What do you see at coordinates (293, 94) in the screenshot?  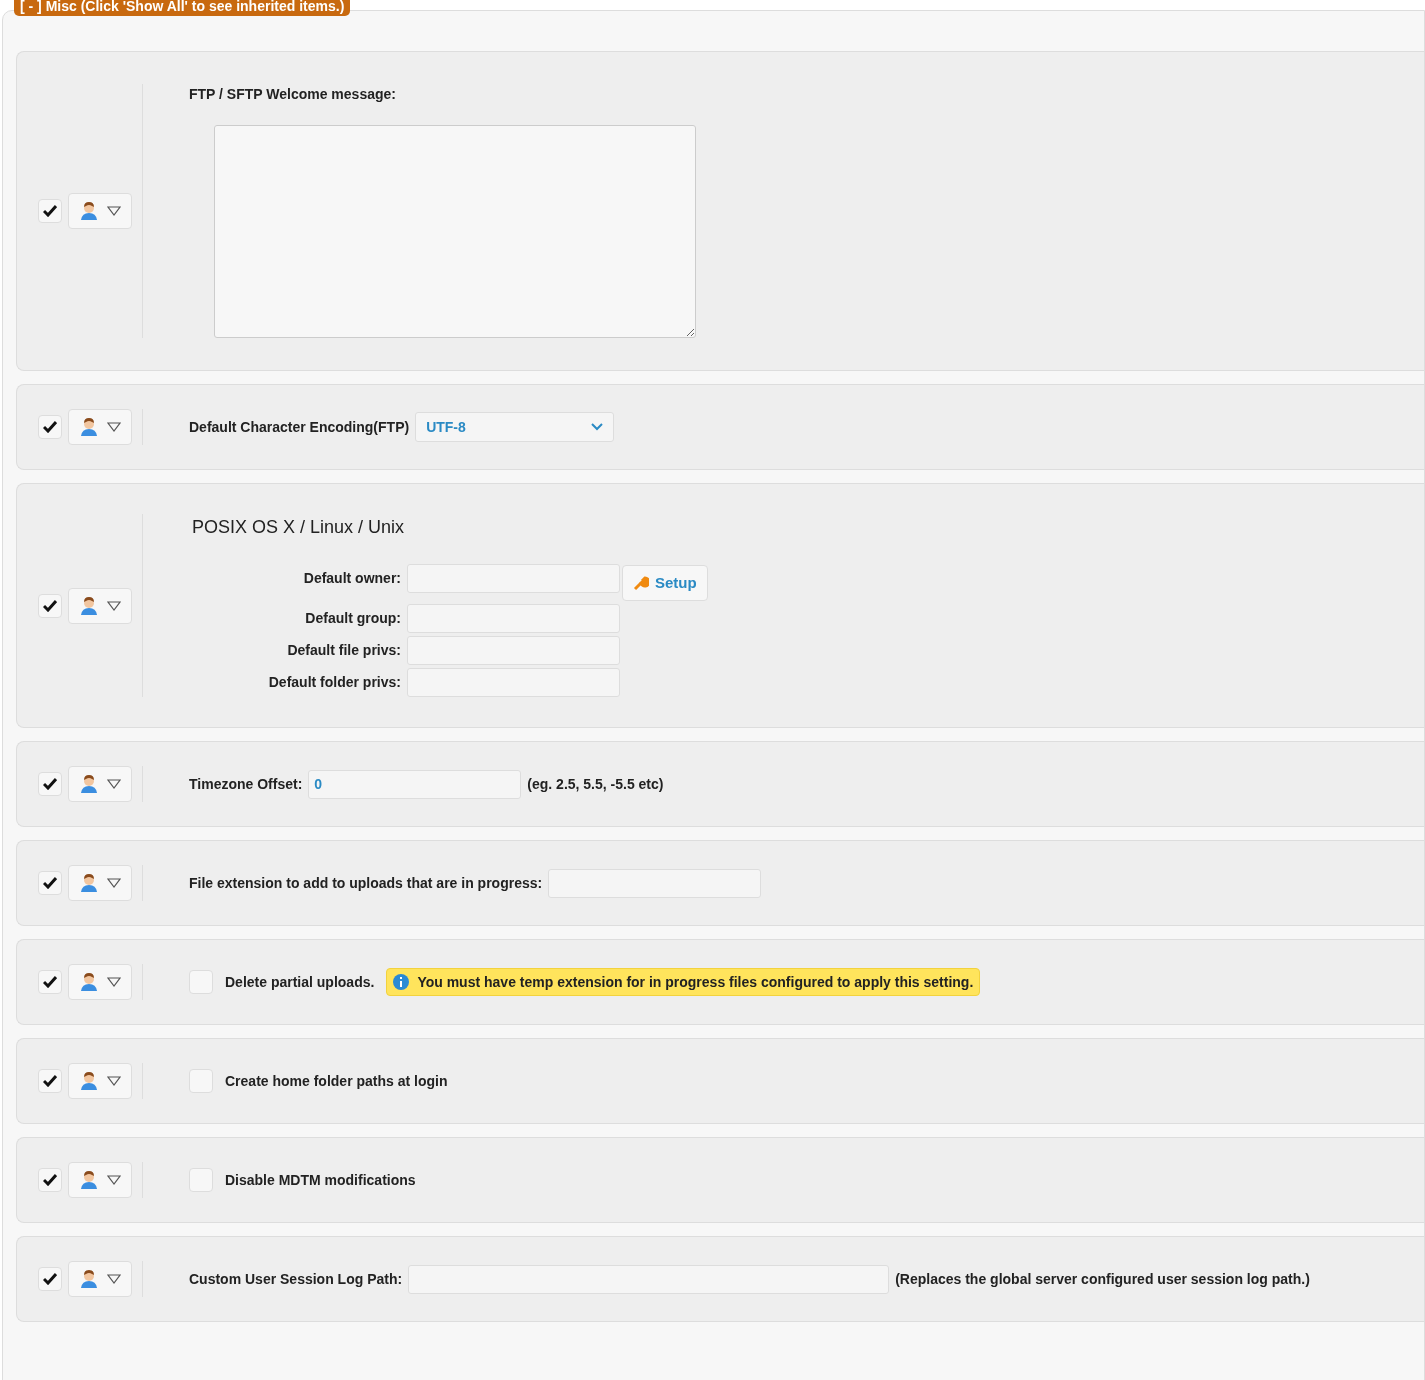 I see `setting-label: FTP / SFTP Welcome message:` at bounding box center [293, 94].